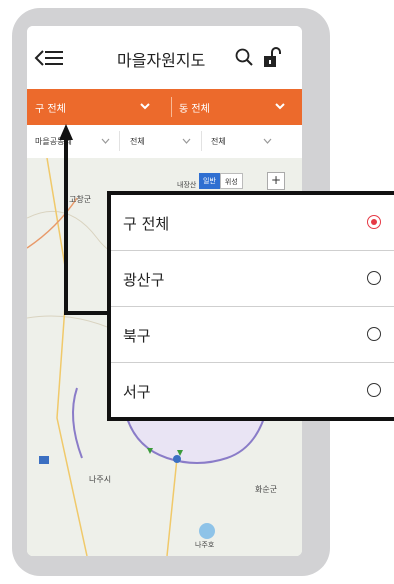  Describe the element at coordinates (218, 141) in the screenshot. I see `filter-3: 전체` at that location.